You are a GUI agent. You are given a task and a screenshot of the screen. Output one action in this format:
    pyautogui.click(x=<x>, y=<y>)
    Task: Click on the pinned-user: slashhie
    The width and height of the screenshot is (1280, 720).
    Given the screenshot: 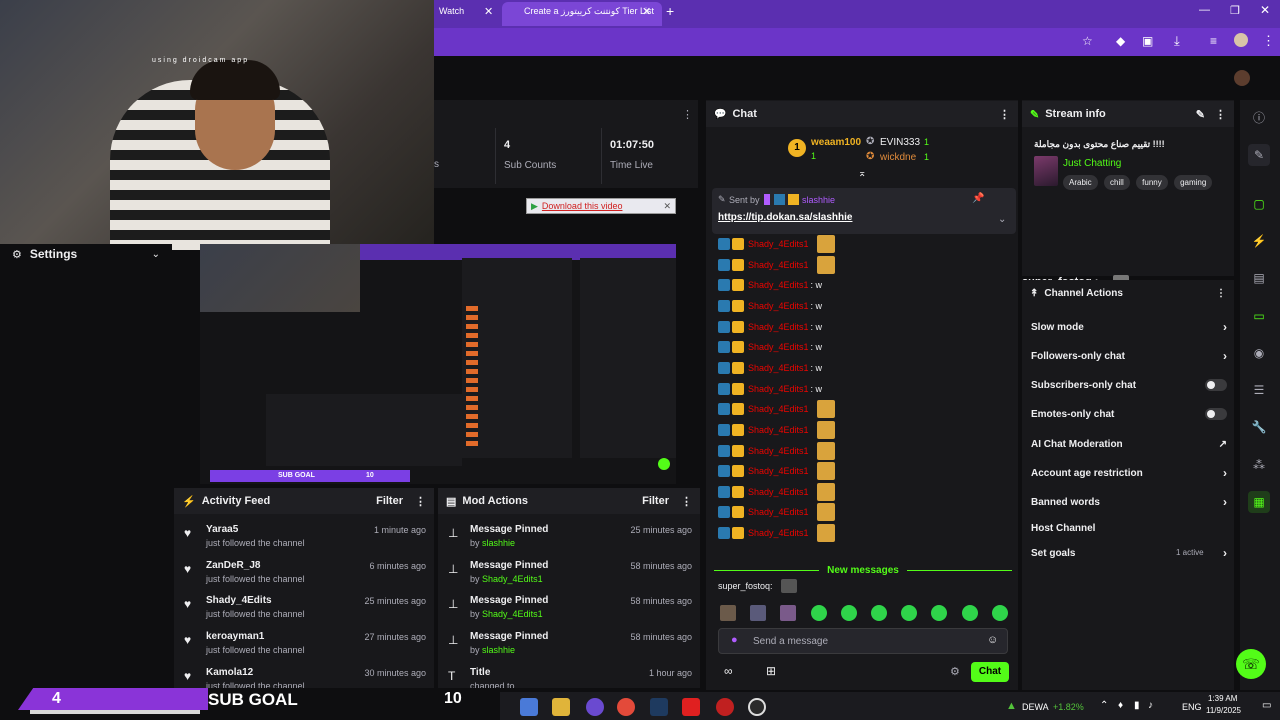 What is the action you would take?
    pyautogui.click(x=818, y=200)
    